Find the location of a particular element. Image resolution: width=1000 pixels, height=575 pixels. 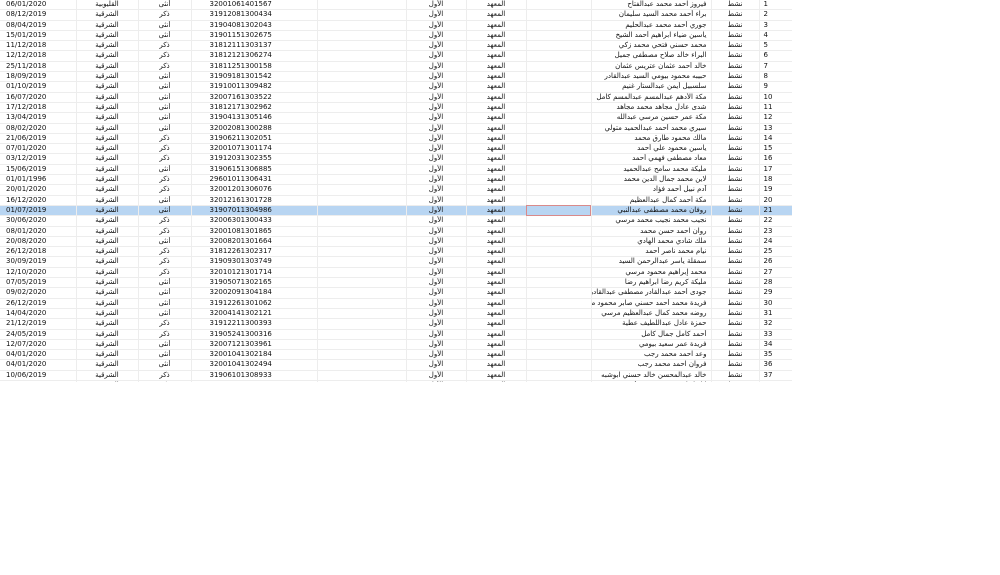

cell-birth-date: 21/06/2019 is located at coordinates (38, 139).